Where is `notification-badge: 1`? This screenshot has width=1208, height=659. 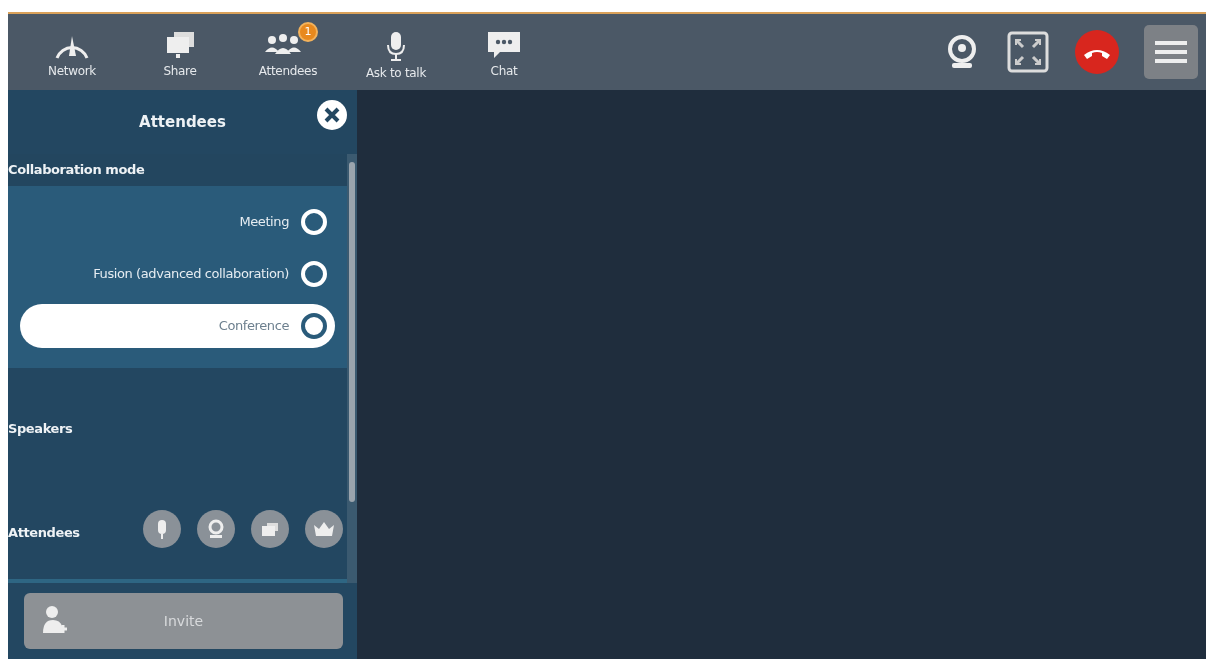 notification-badge: 1 is located at coordinates (308, 32).